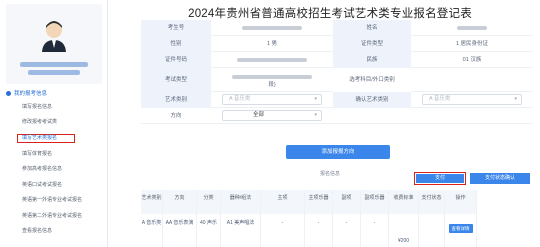  I want to click on column-header: 主项乐器, so click(319, 202).